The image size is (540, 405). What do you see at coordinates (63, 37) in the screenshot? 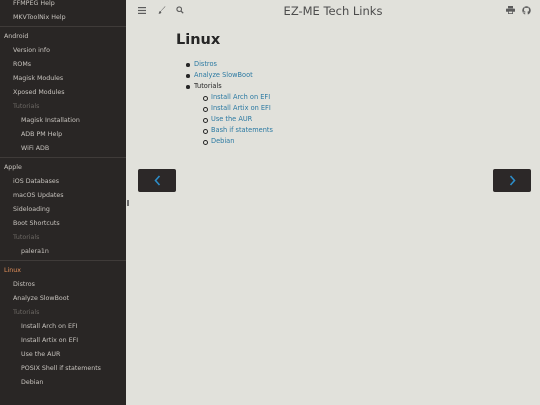
I see `sidebar-section-android: Android` at bounding box center [63, 37].